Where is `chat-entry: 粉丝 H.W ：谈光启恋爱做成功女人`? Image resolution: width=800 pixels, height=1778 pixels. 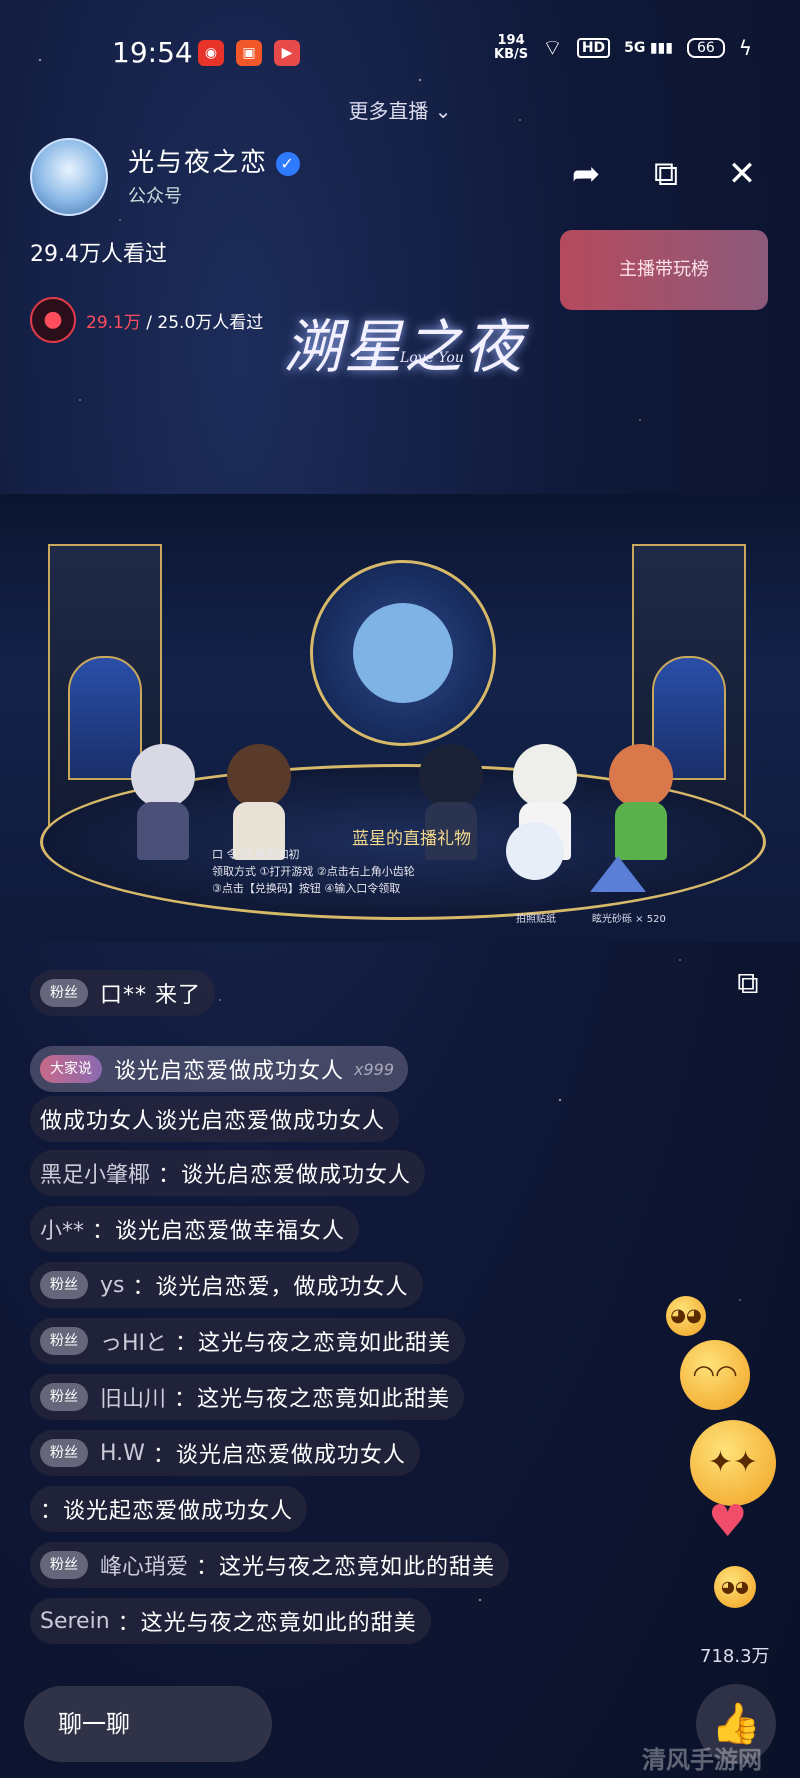
chat-entry: 粉丝 H.W ：谈光启恋爱做成功女人 is located at coordinates (225, 1453).